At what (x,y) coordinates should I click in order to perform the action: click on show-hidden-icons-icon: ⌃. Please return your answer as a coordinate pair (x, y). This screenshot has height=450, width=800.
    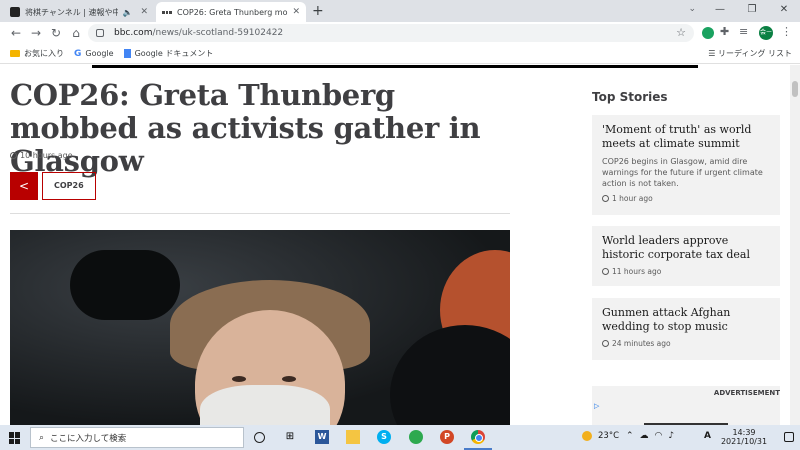
    Looking at the image, I should click on (630, 436).